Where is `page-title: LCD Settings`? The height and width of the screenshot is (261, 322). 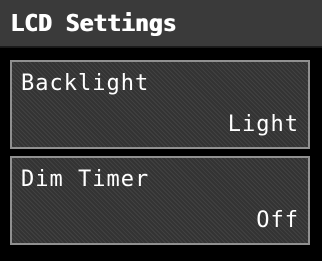
page-title: LCD Settings is located at coordinates (93, 24).